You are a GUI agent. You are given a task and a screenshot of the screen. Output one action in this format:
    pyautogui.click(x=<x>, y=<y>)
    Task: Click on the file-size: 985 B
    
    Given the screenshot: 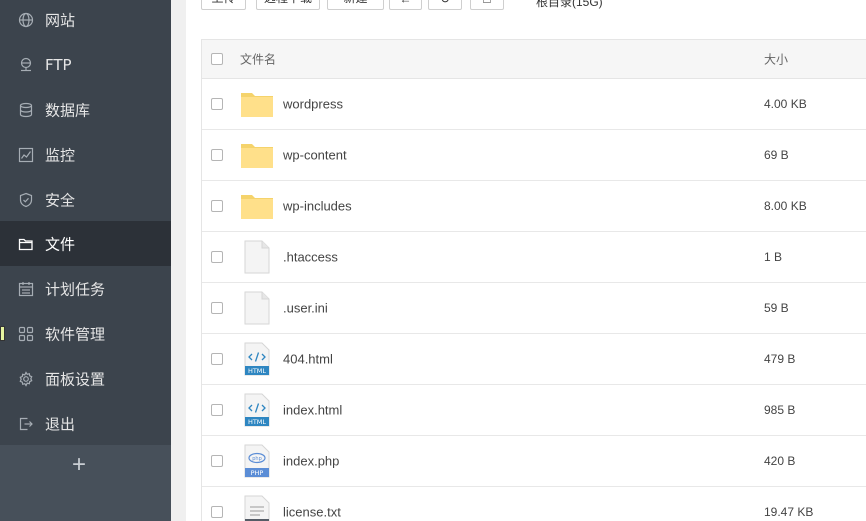 What is the action you would take?
    pyautogui.click(x=780, y=410)
    